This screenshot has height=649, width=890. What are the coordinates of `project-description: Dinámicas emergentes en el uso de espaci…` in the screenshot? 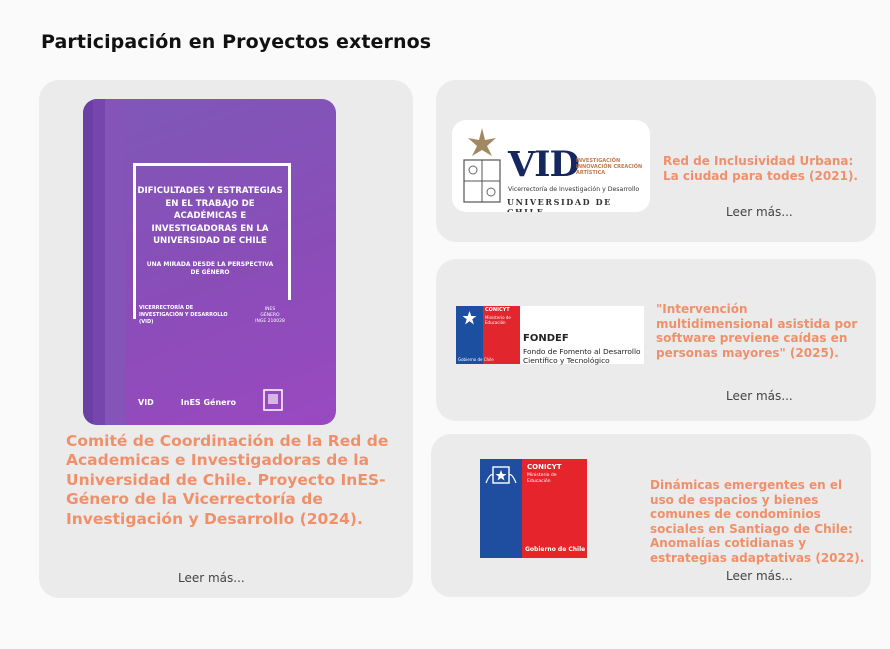 It's located at (757, 521).